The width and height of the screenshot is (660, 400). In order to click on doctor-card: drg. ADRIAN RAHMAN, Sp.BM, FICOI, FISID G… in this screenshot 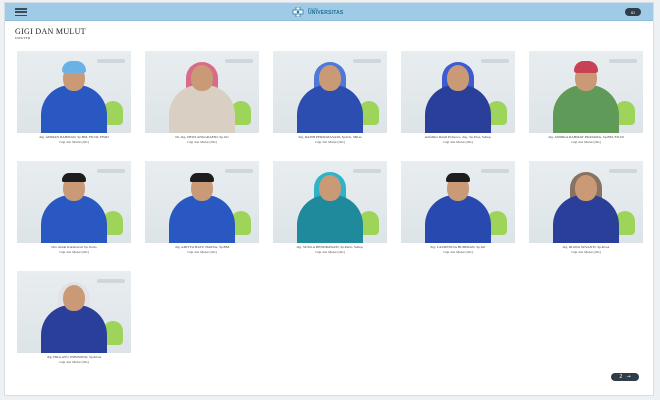, I will do `click(74, 98)`.